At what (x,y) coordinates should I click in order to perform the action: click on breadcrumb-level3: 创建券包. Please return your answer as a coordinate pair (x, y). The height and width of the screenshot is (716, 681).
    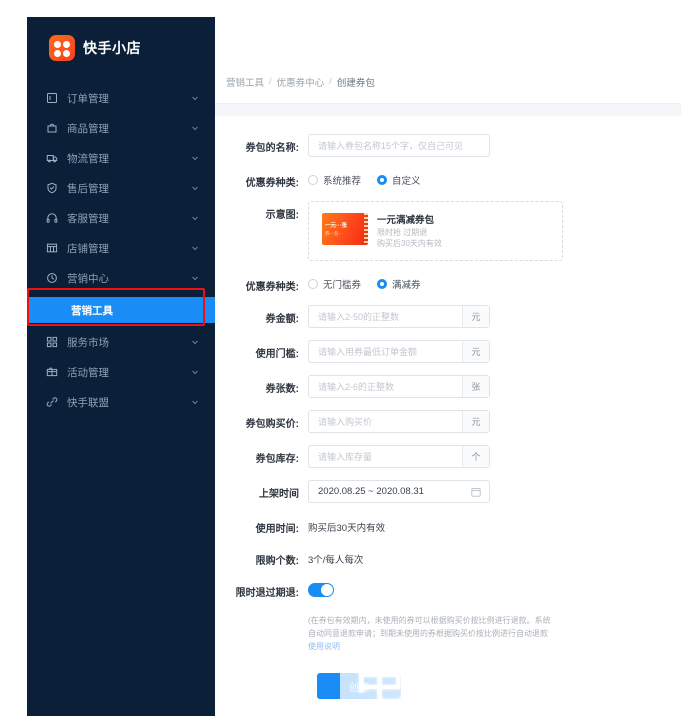
    Looking at the image, I should click on (355, 83).